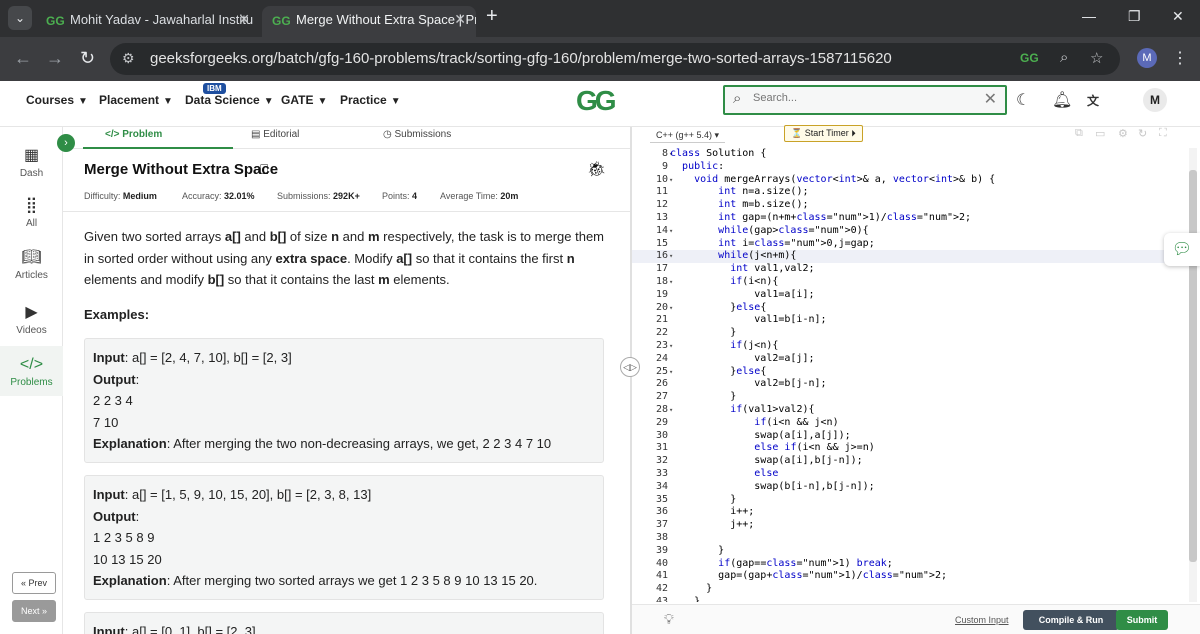 The height and width of the screenshot is (634, 1200). I want to click on chevron-down-icon: ▼, so click(395, 101).